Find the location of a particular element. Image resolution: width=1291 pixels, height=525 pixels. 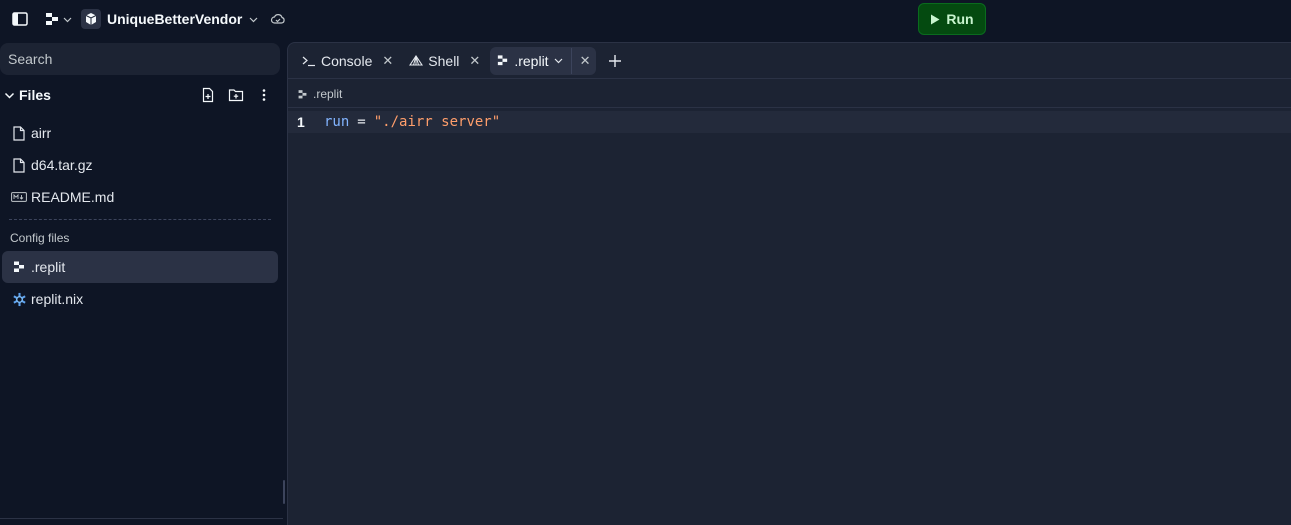

replit-logo-icon is located at coordinates (52, 19).